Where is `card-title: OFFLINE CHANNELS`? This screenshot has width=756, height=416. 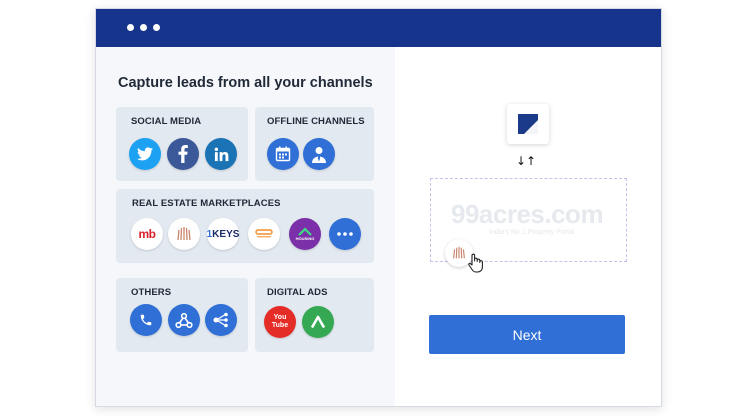
card-title: OFFLINE CHANNELS is located at coordinates (316, 121).